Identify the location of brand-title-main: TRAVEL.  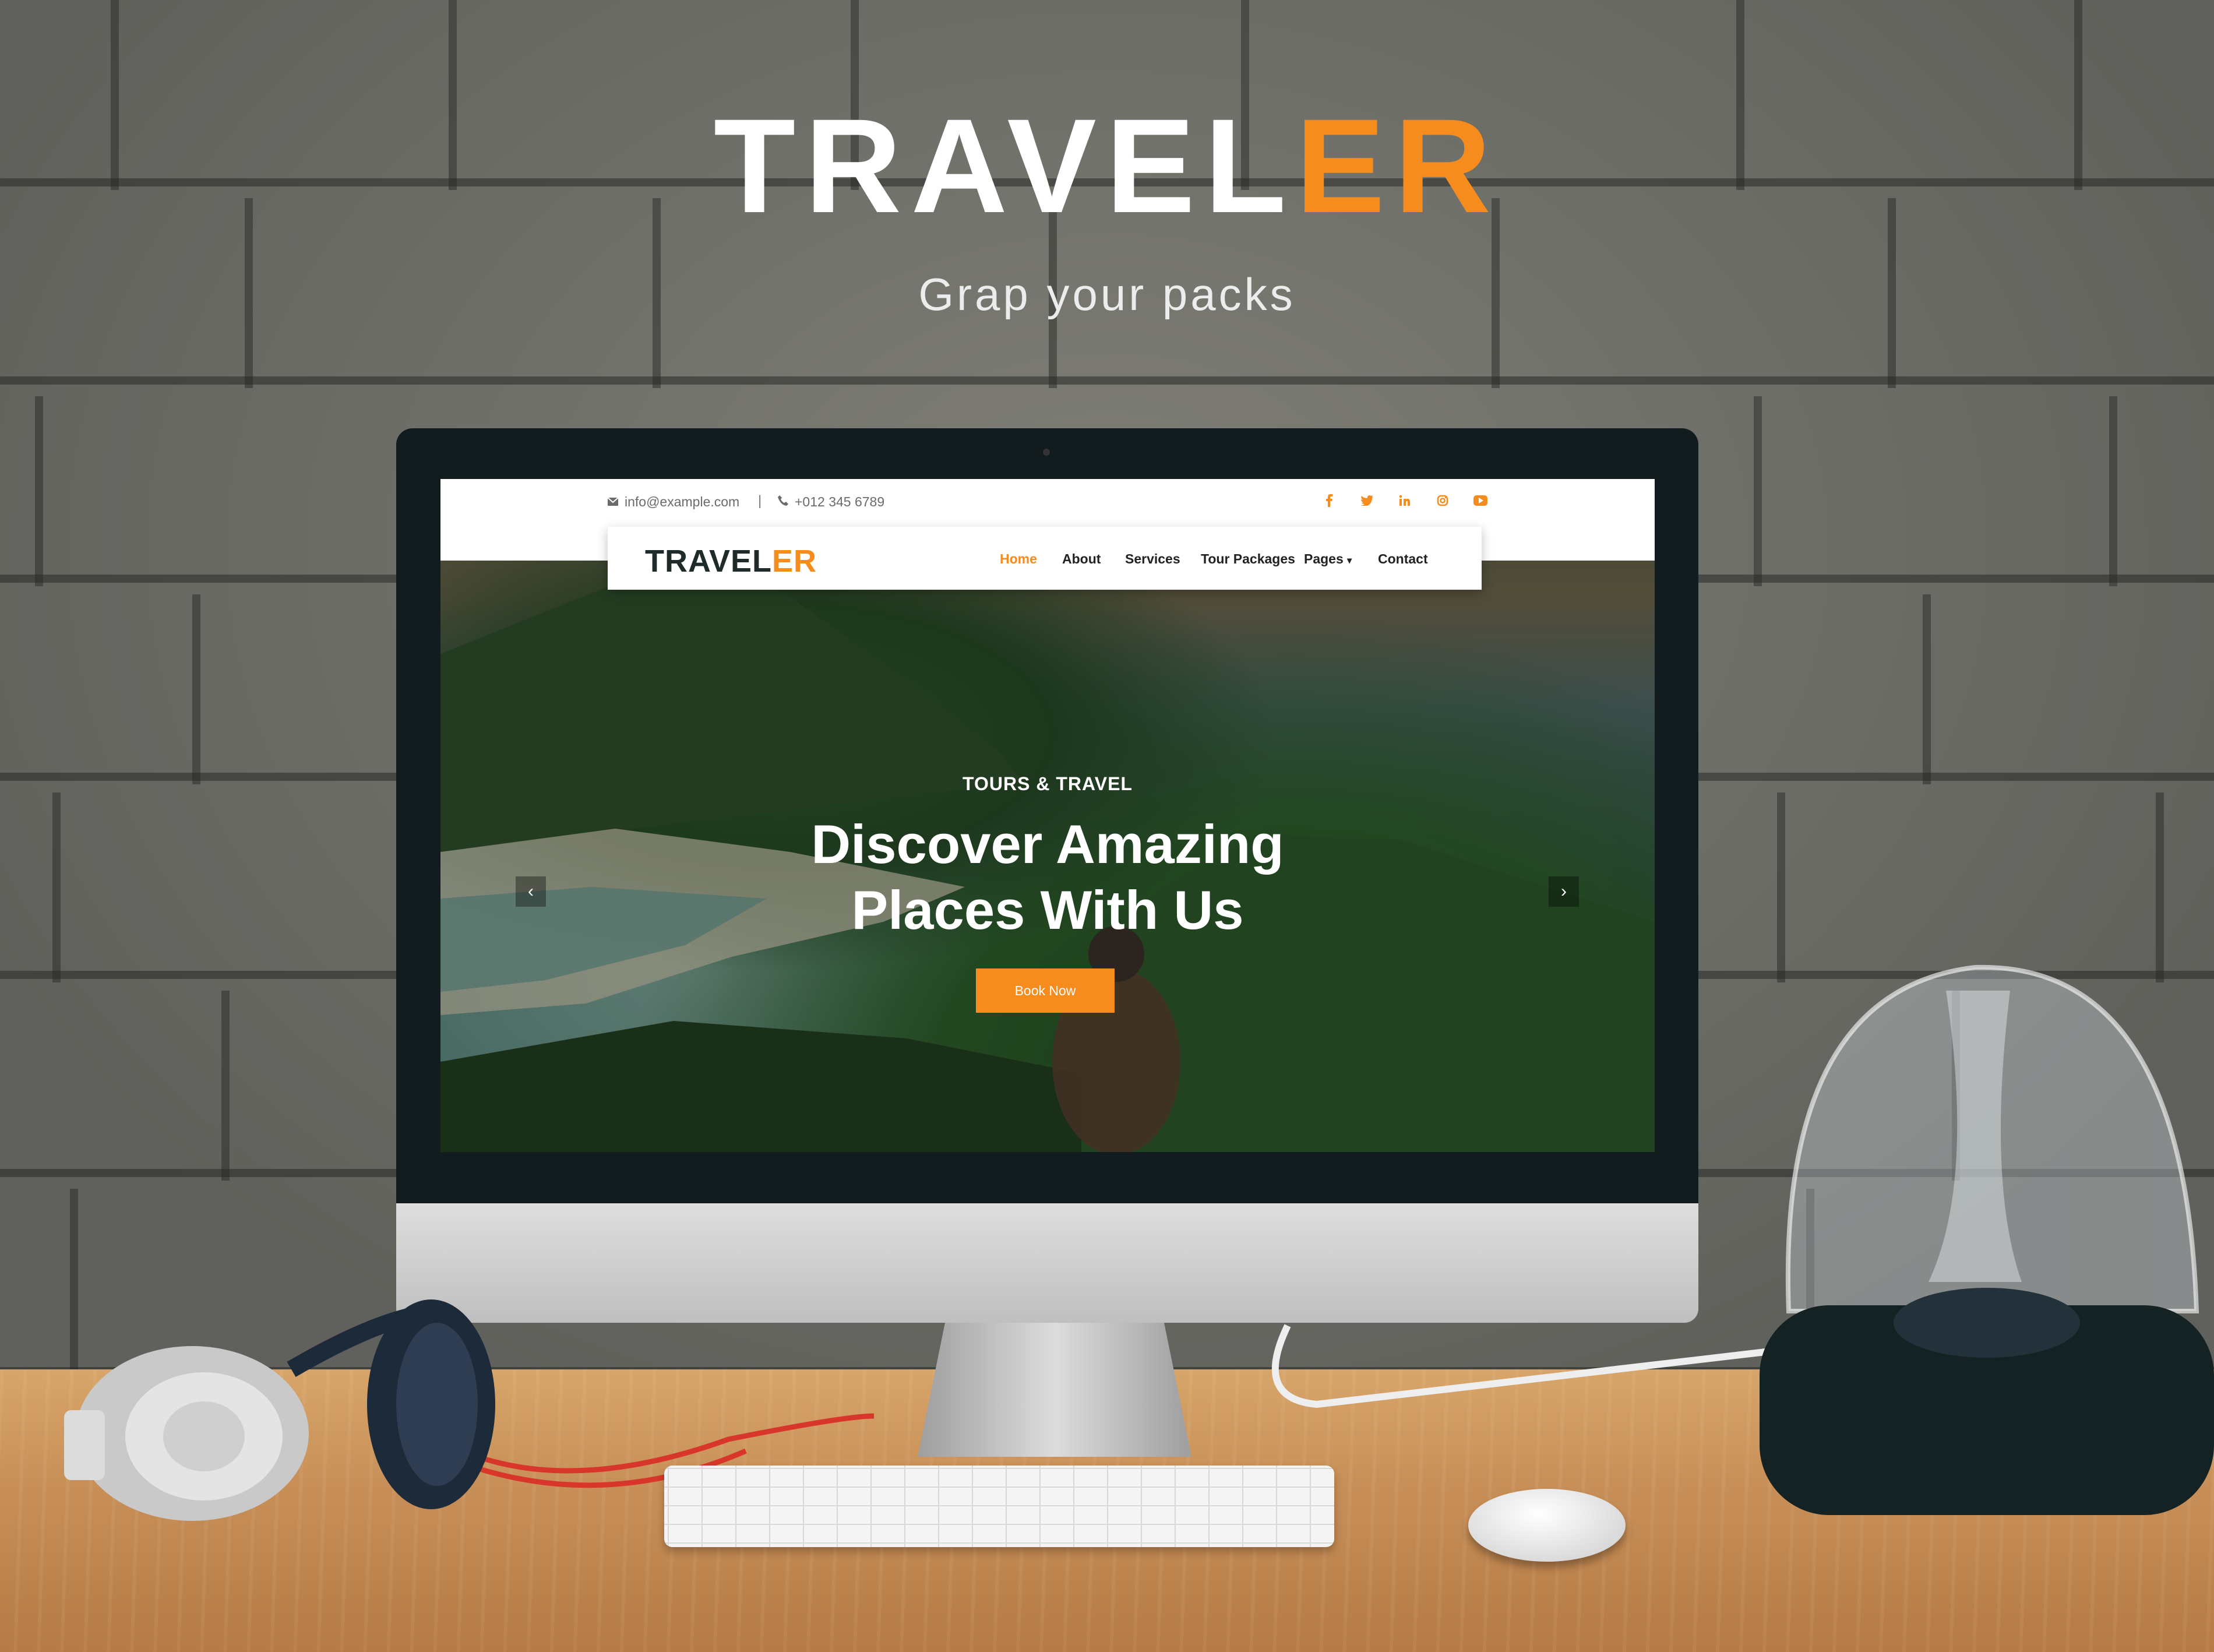
(1004, 166).